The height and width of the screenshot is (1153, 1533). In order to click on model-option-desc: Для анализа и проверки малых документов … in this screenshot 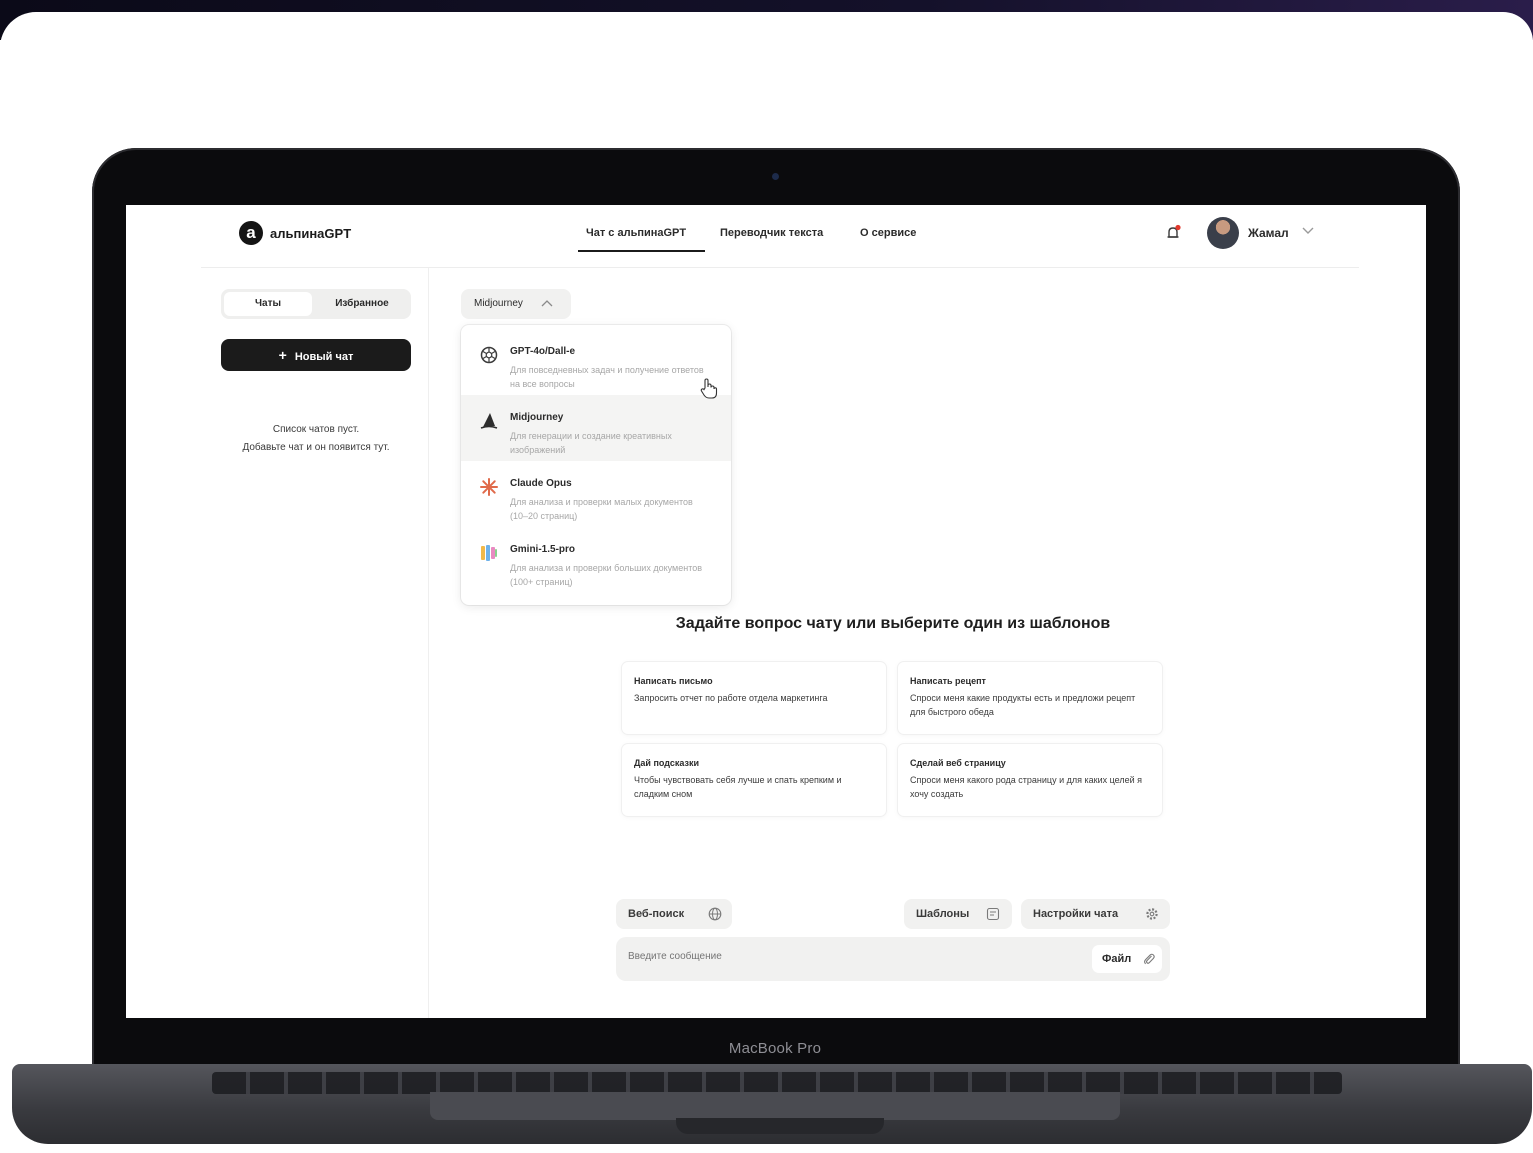, I will do `click(601, 509)`.